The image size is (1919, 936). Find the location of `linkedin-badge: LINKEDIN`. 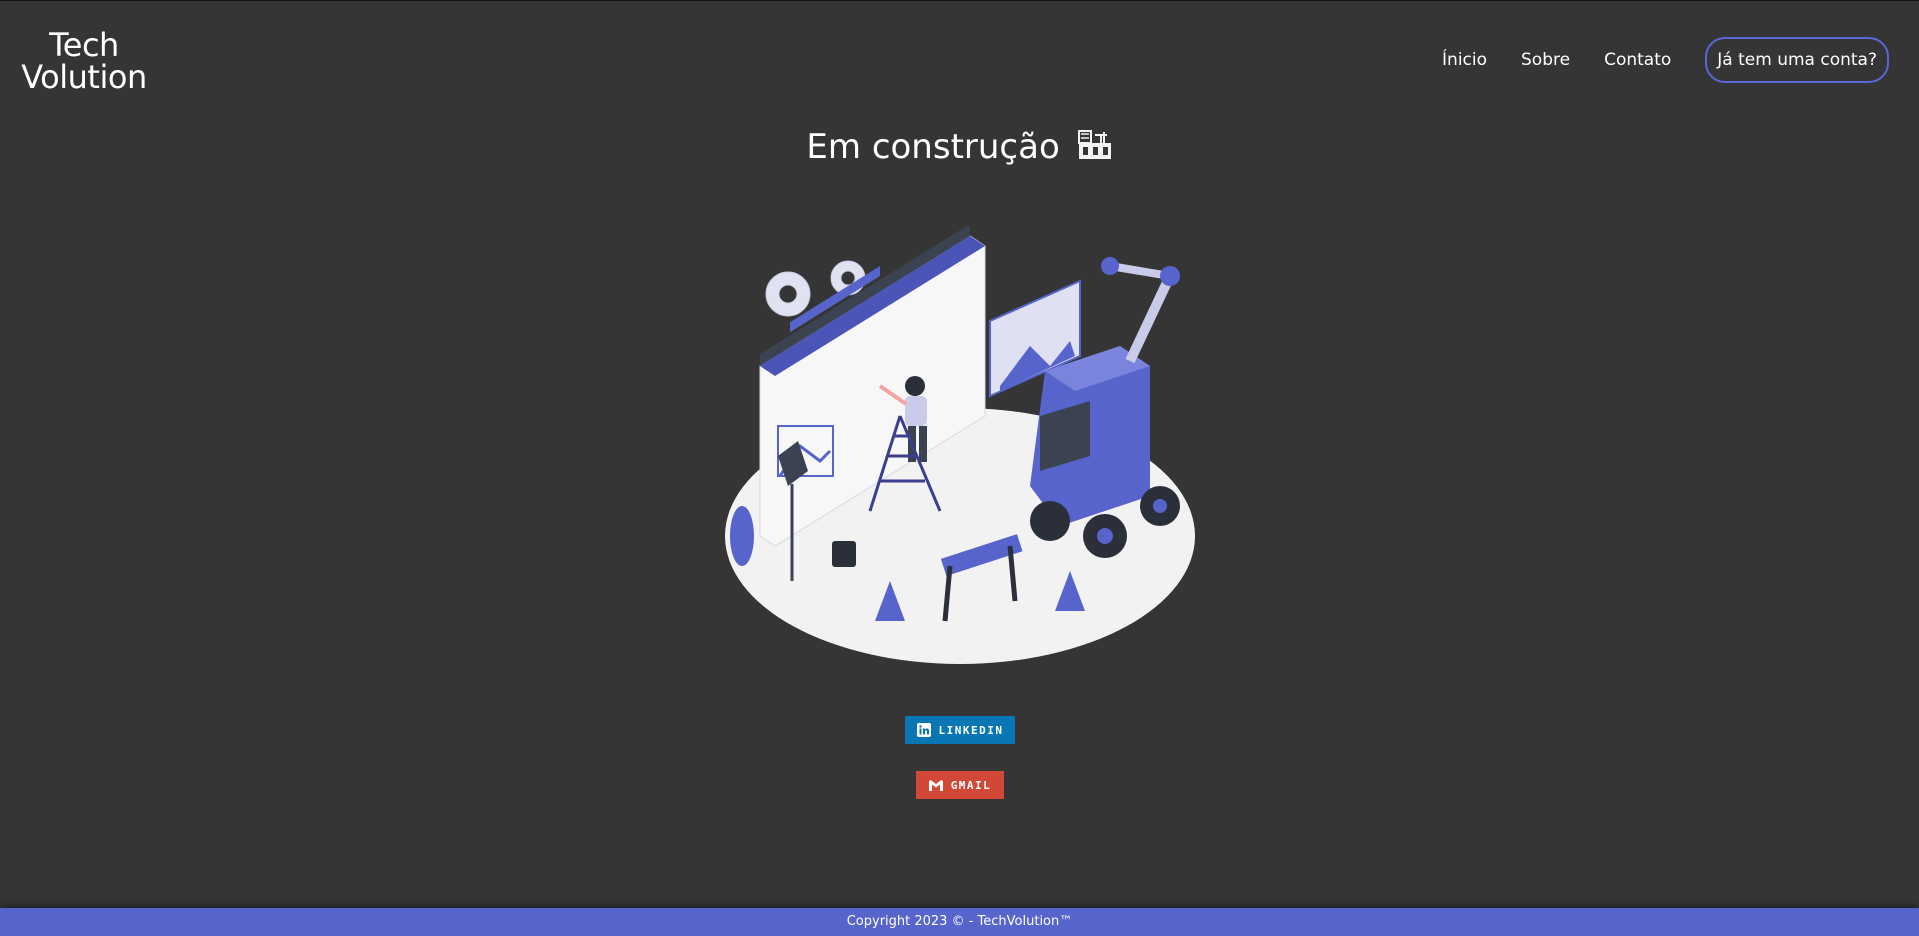

linkedin-badge: LINKEDIN is located at coordinates (960, 730).